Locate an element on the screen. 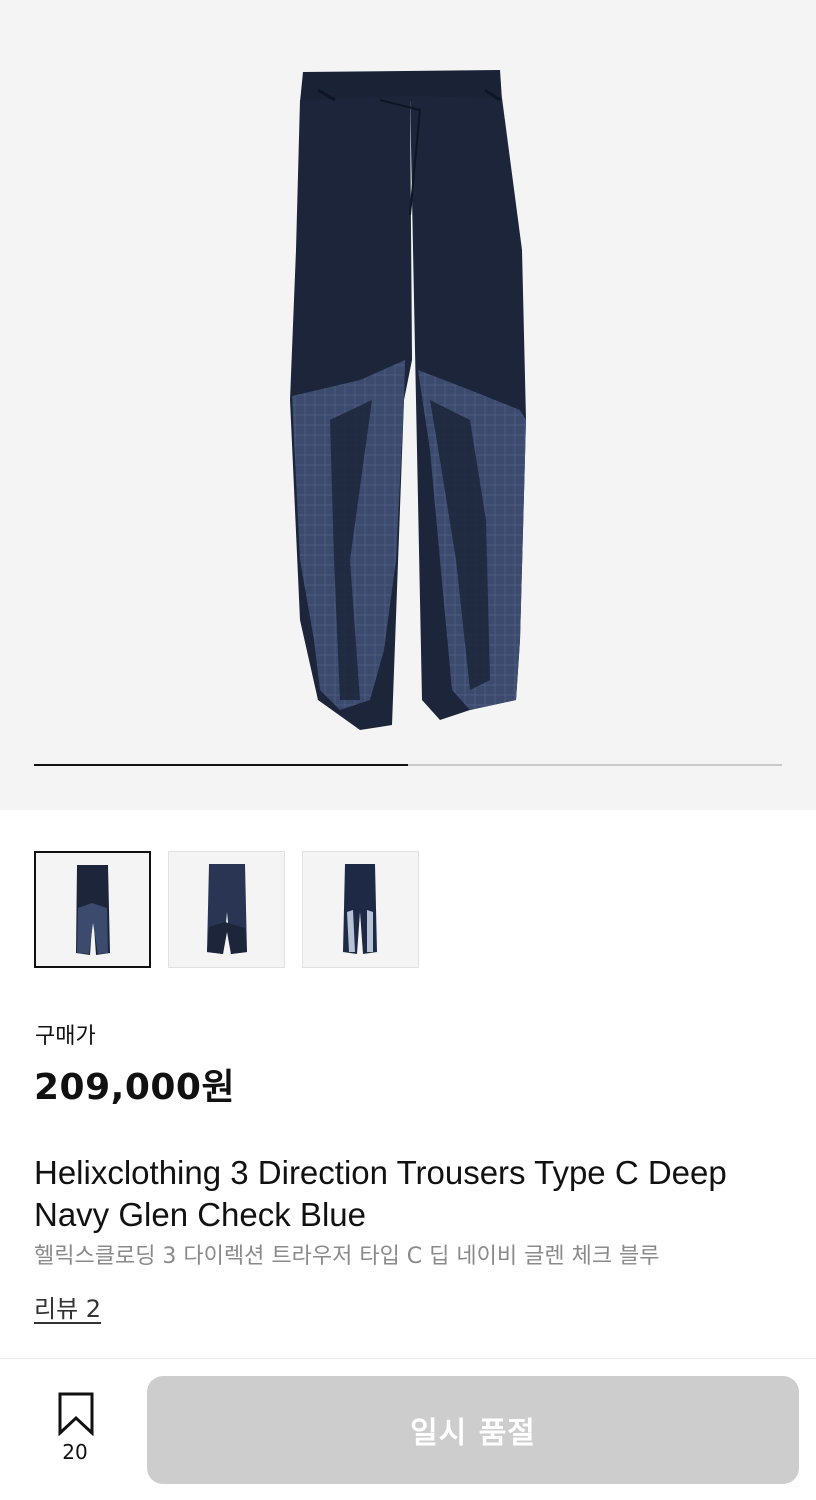 The image size is (816, 1500). gallery-progress-indicator is located at coordinates (408, 765).